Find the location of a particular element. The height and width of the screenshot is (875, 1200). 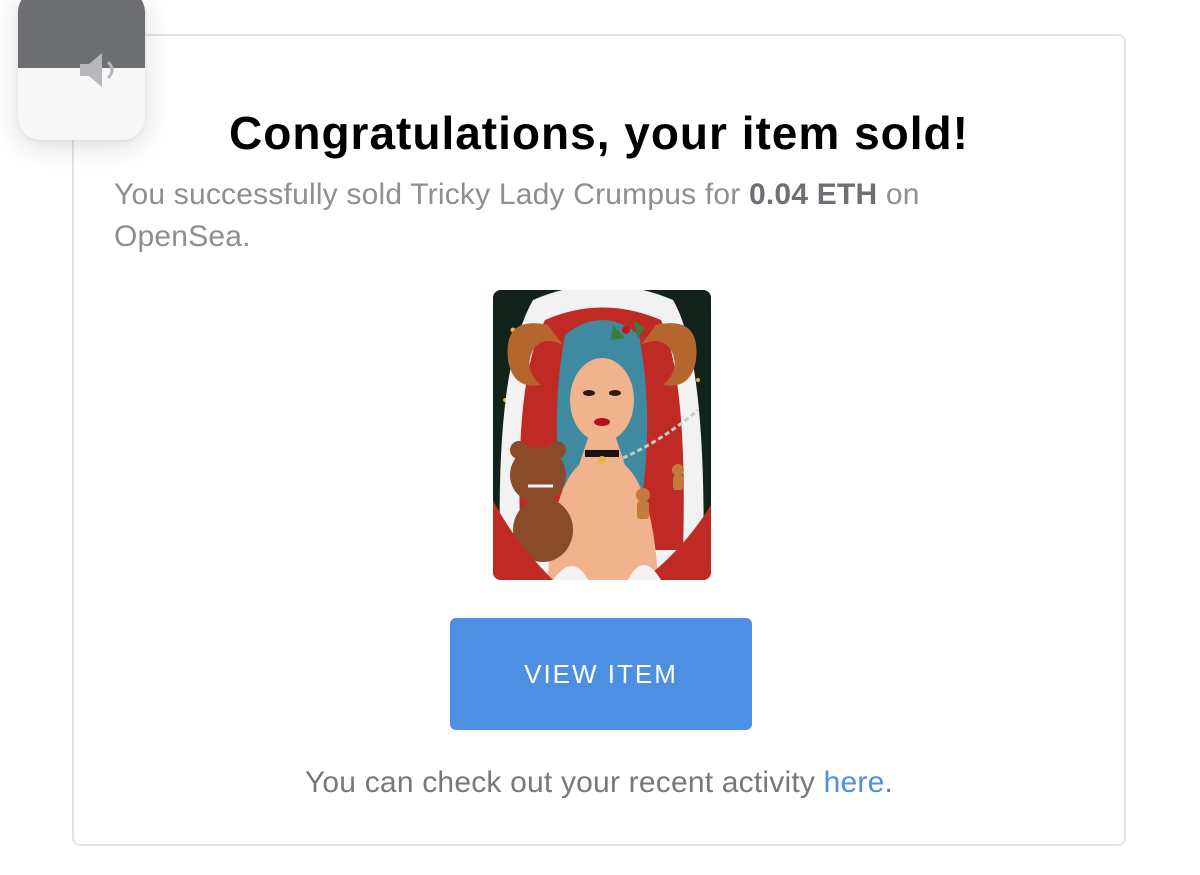

sale-price: 0.04 ETH is located at coordinates (813, 194).